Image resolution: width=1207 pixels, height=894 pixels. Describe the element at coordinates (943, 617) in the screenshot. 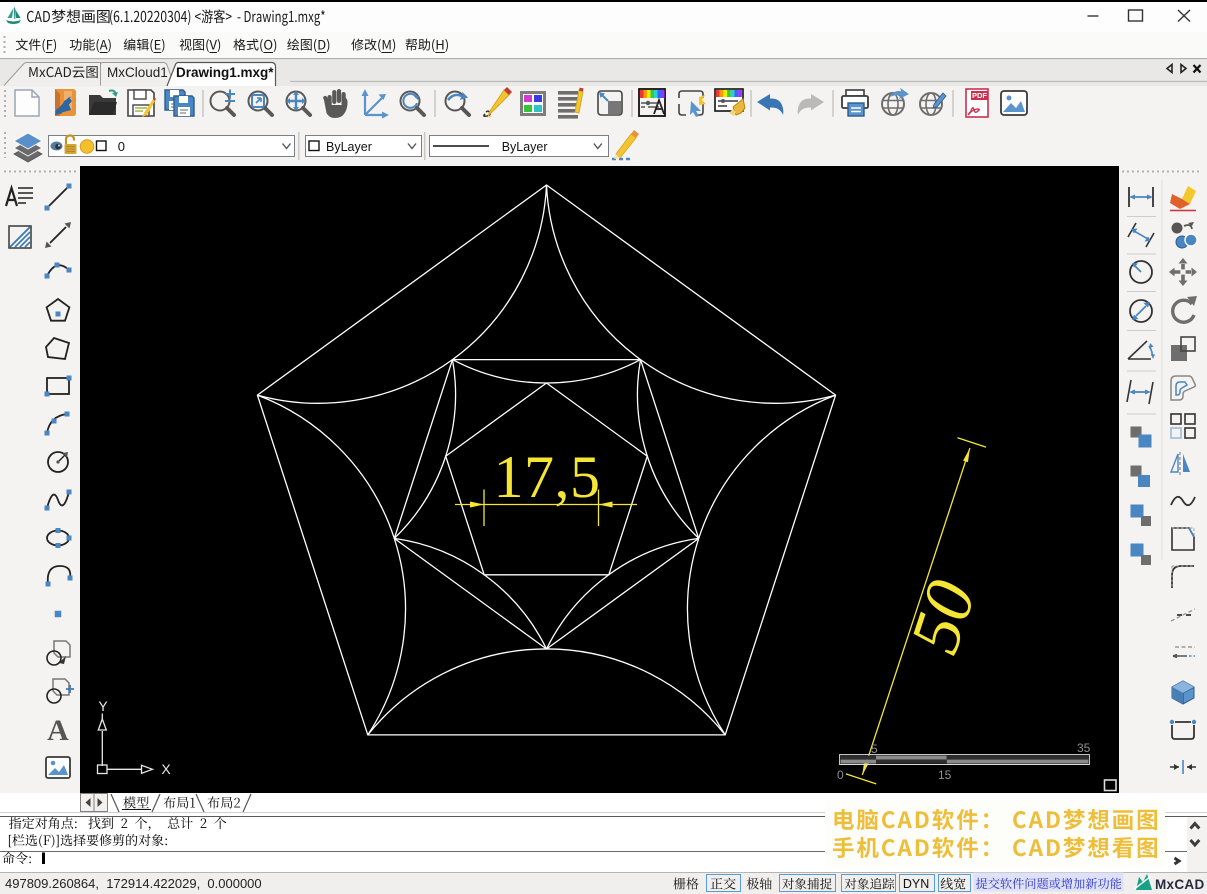

I see `svg-text: 50` at that location.